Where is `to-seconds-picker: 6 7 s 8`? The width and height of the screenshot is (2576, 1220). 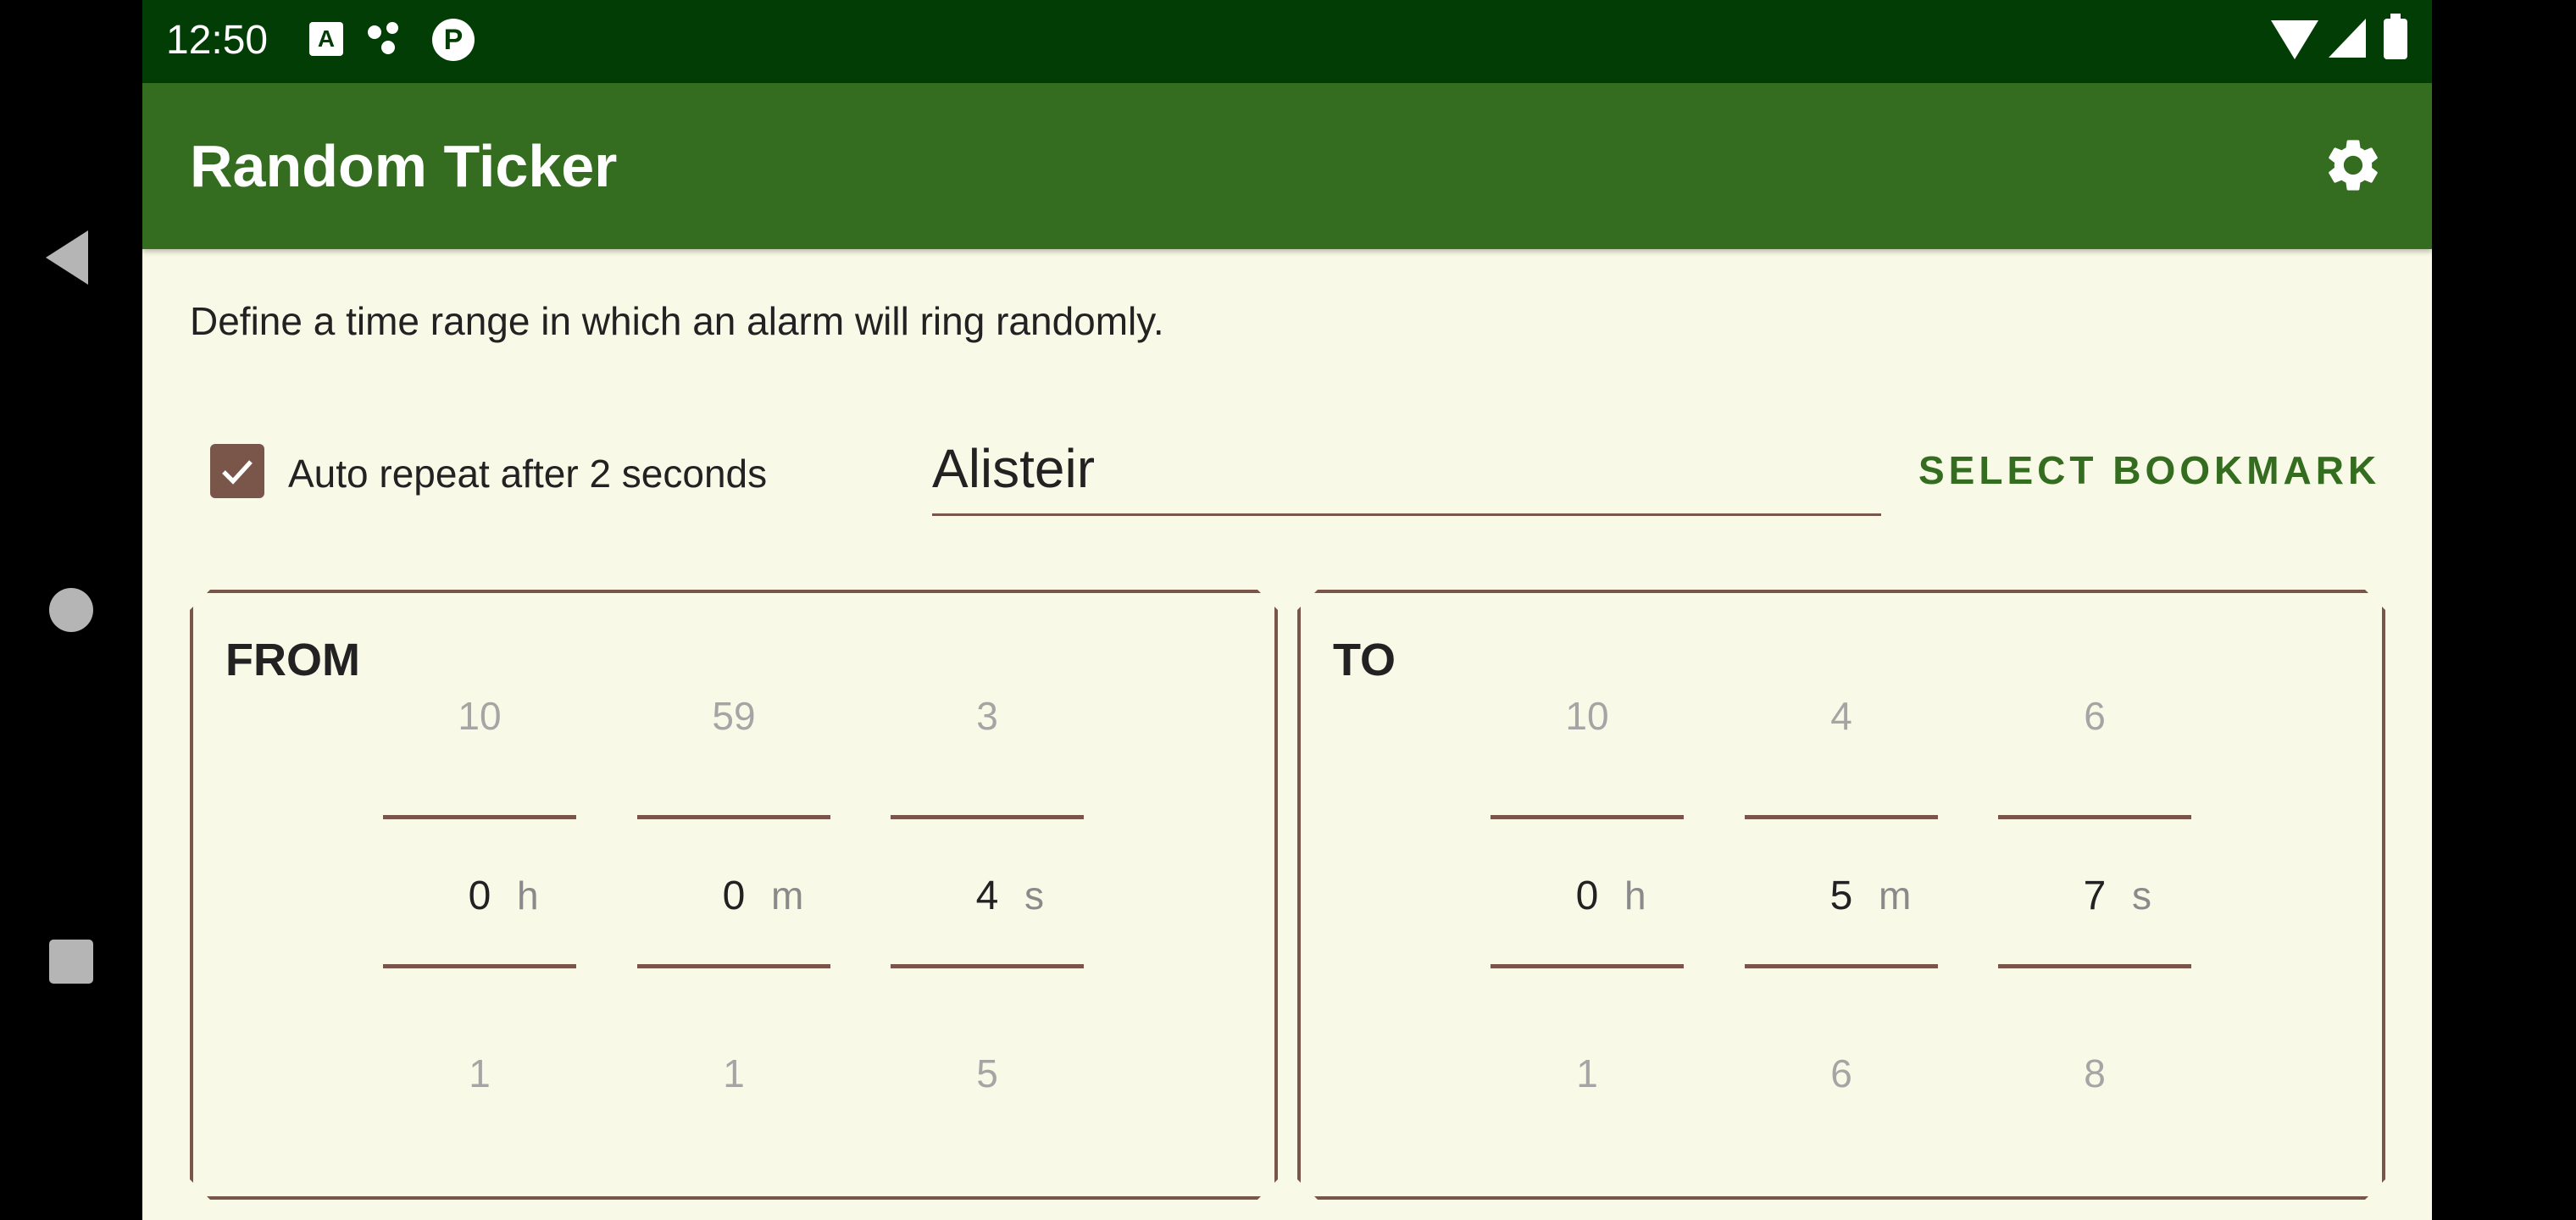
to-seconds-picker: 6 7 s 8 is located at coordinates (2094, 894).